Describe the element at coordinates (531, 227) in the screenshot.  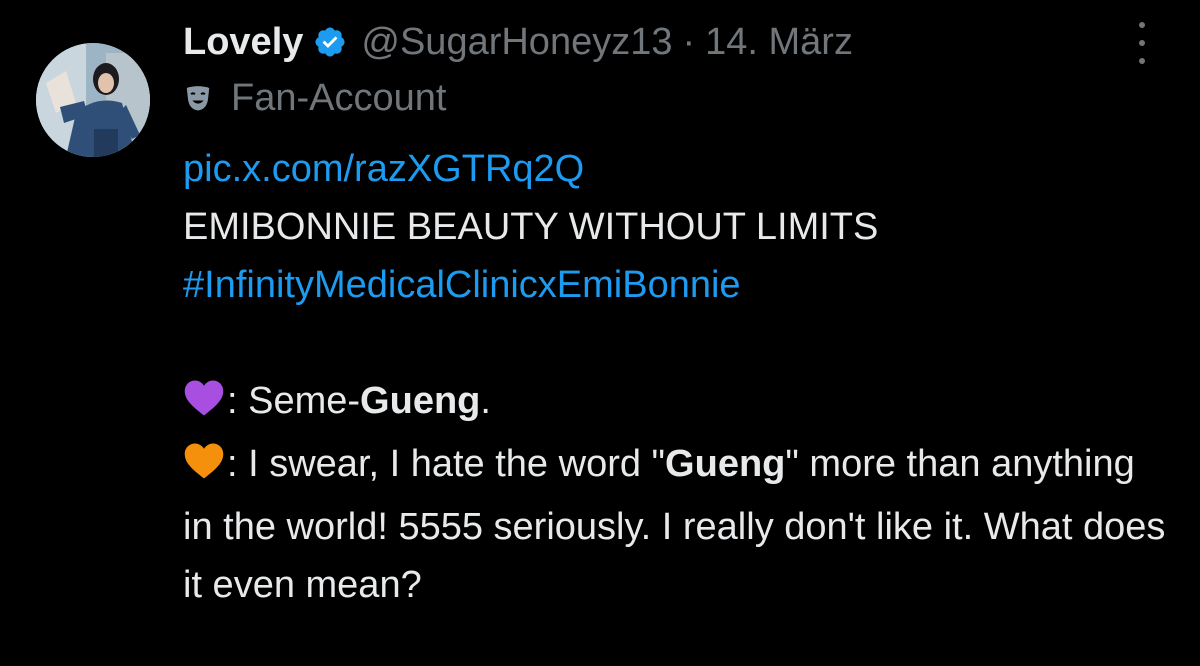
I see `headline-text: EMIBONNIE BEAUTY WITHOUT LIMITS` at that location.